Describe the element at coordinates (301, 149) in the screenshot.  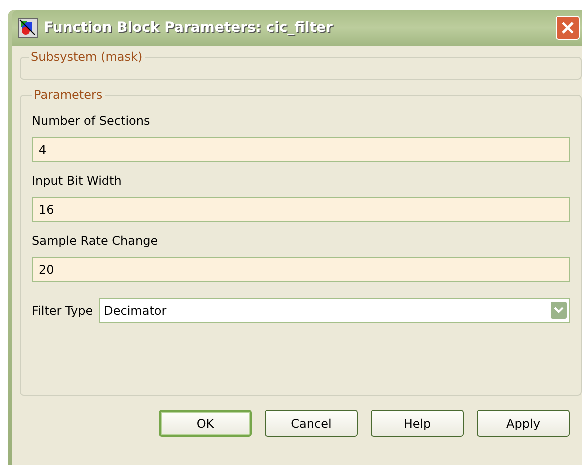
I see `input-field: 4` at that location.